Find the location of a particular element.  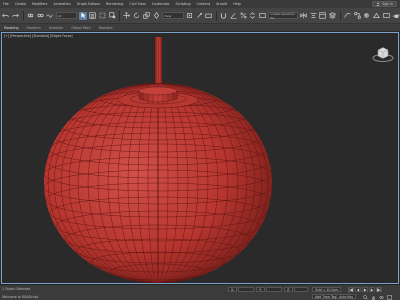

named-selection-icon is located at coordinates (262, 15).